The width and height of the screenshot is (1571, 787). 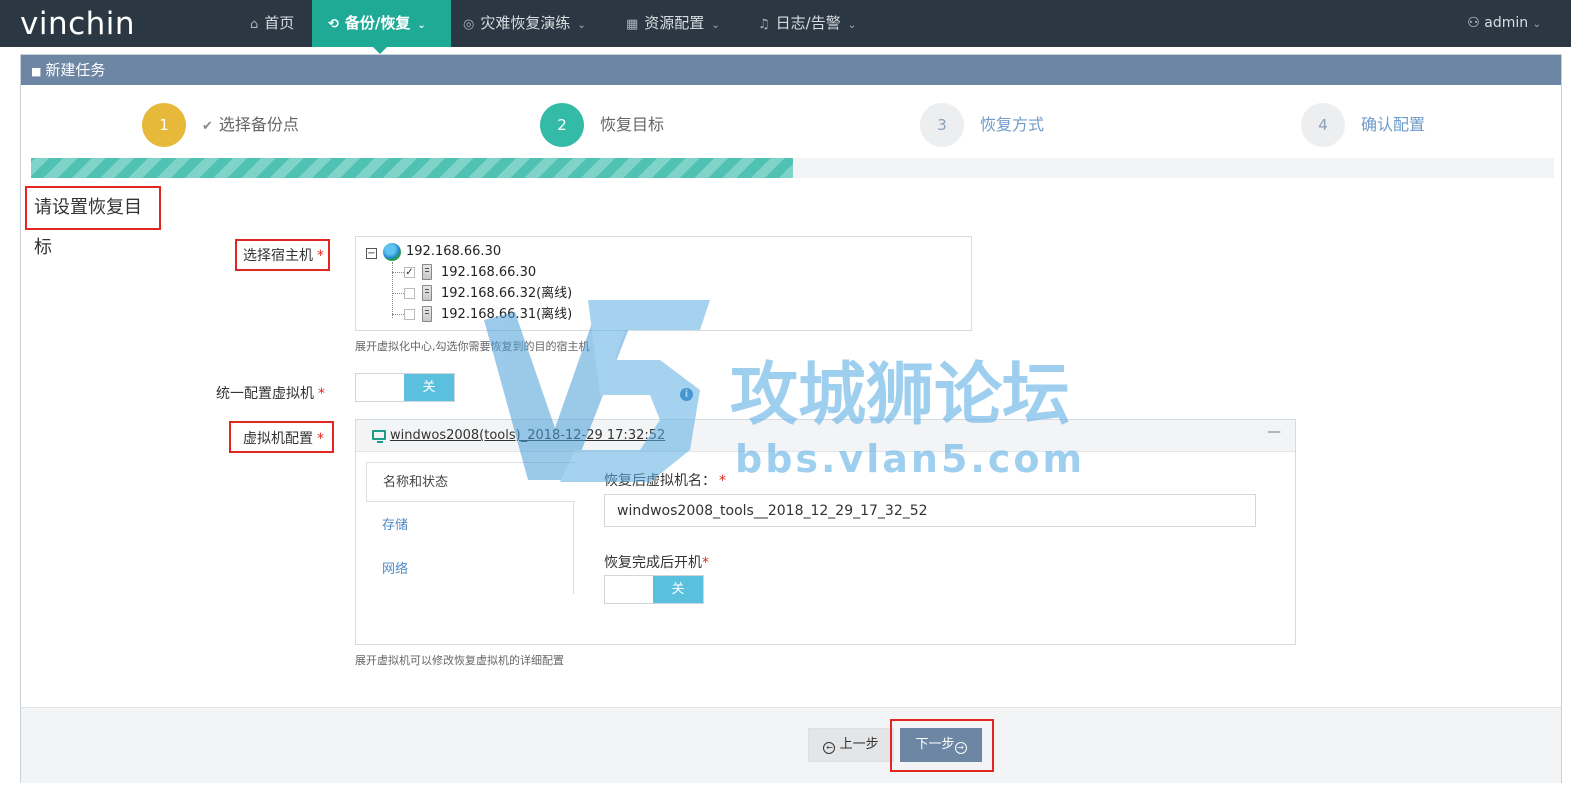 I want to click on step-number: 2, so click(x=562, y=125).